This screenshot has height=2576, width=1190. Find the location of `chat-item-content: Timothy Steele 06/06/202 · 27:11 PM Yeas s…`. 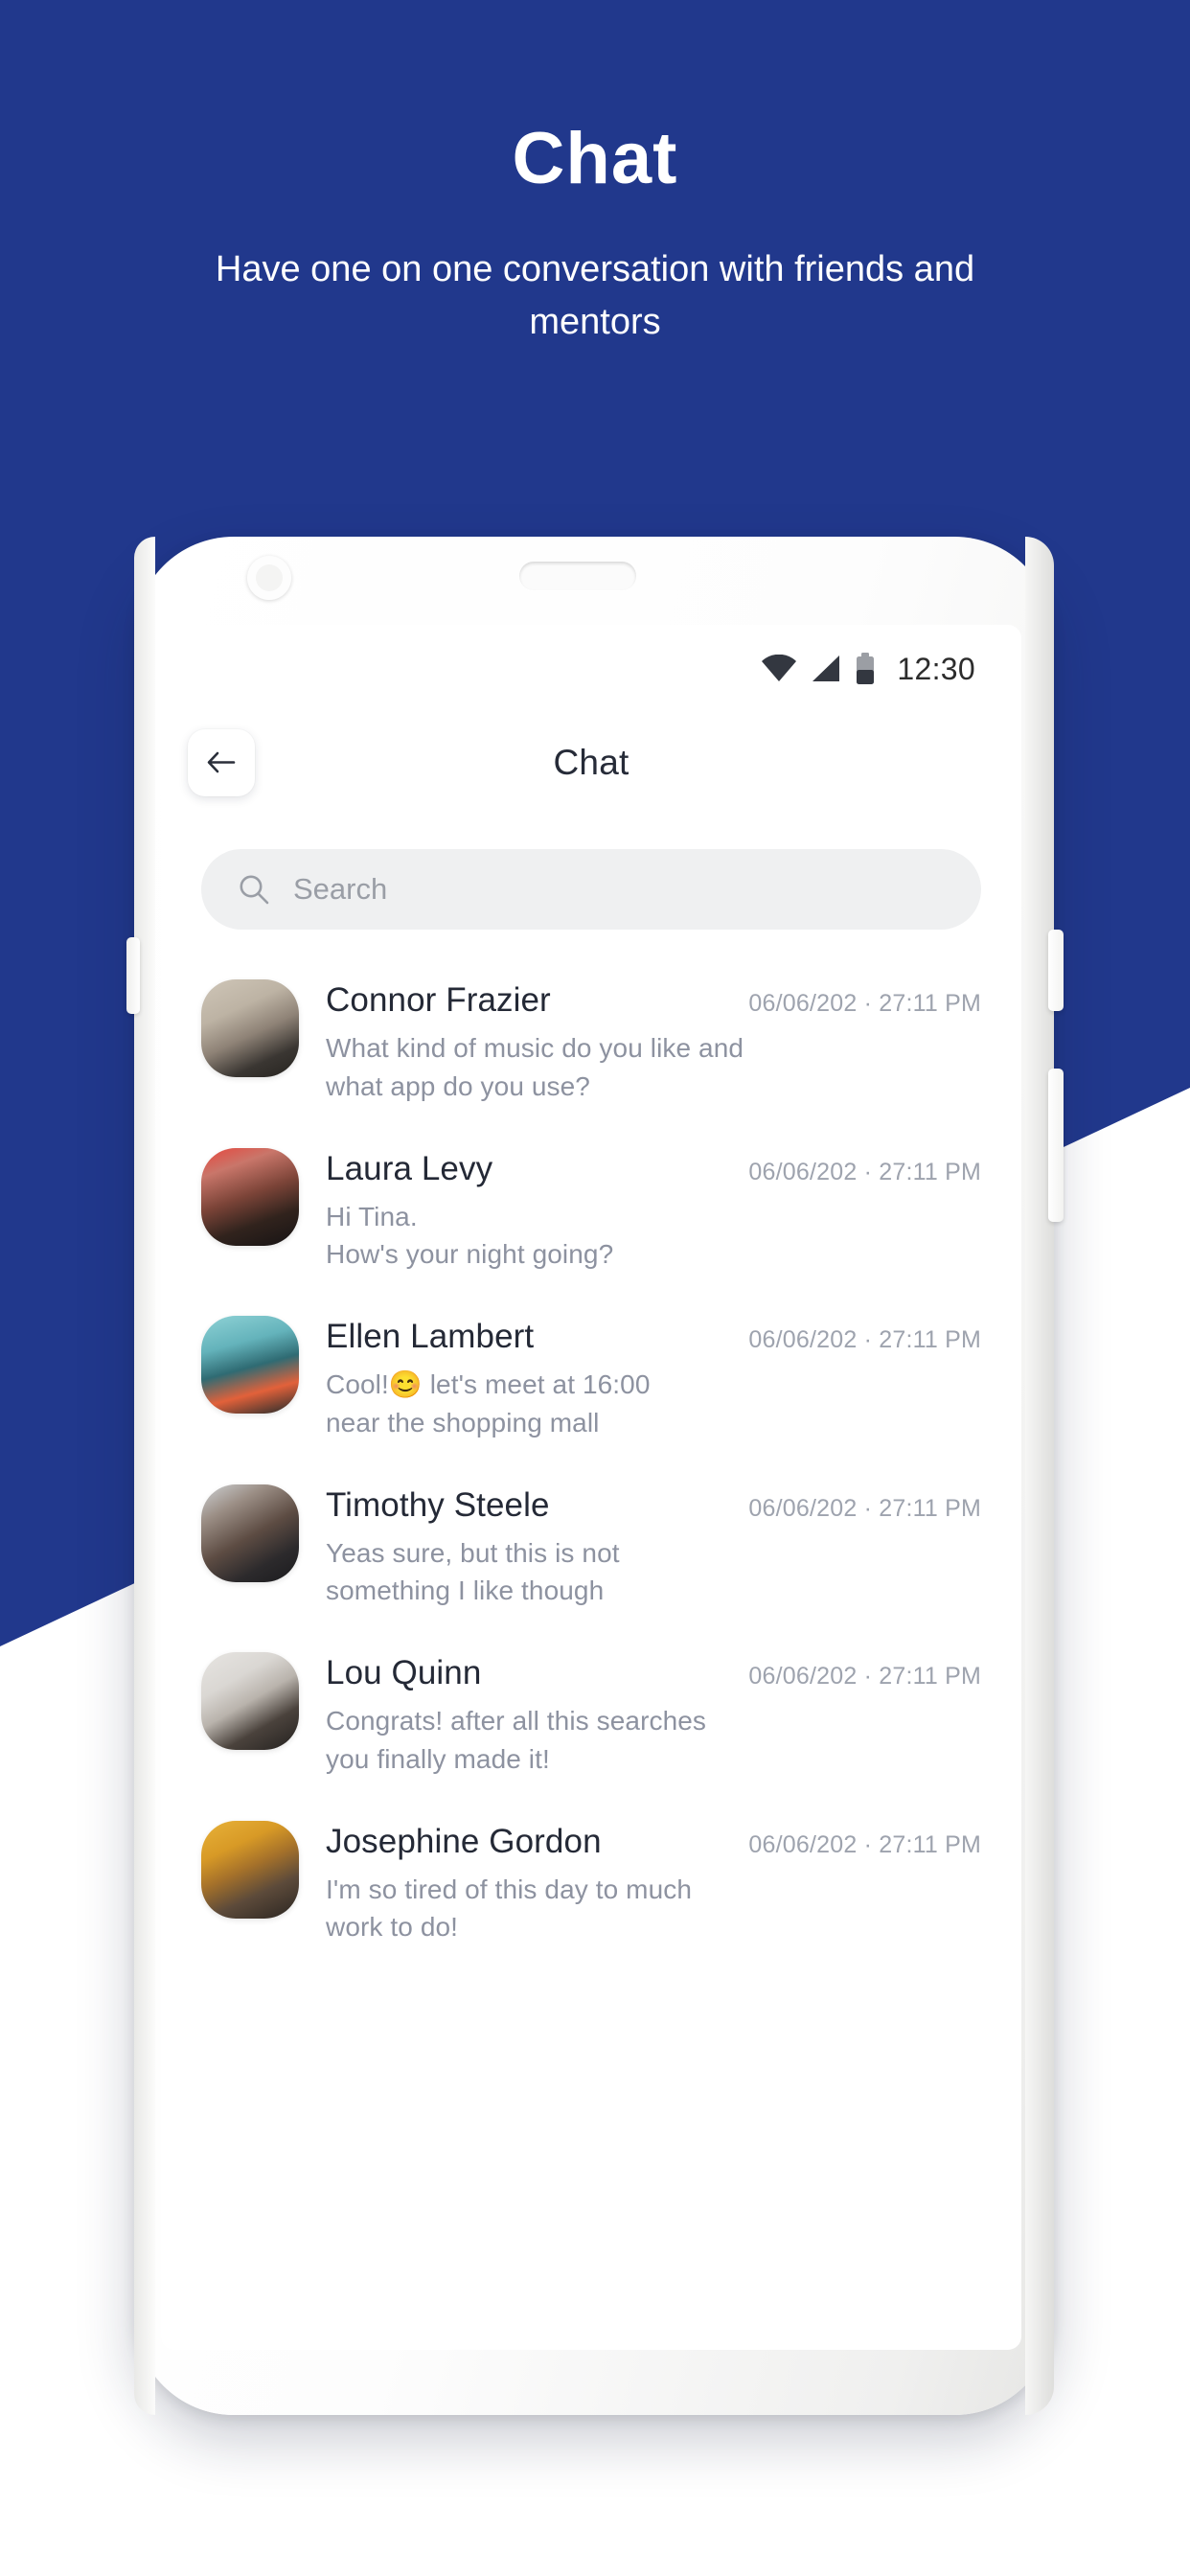

chat-item-content: Timothy Steele 06/06/202 · 27:11 PM Yeas s… is located at coordinates (653, 1547).